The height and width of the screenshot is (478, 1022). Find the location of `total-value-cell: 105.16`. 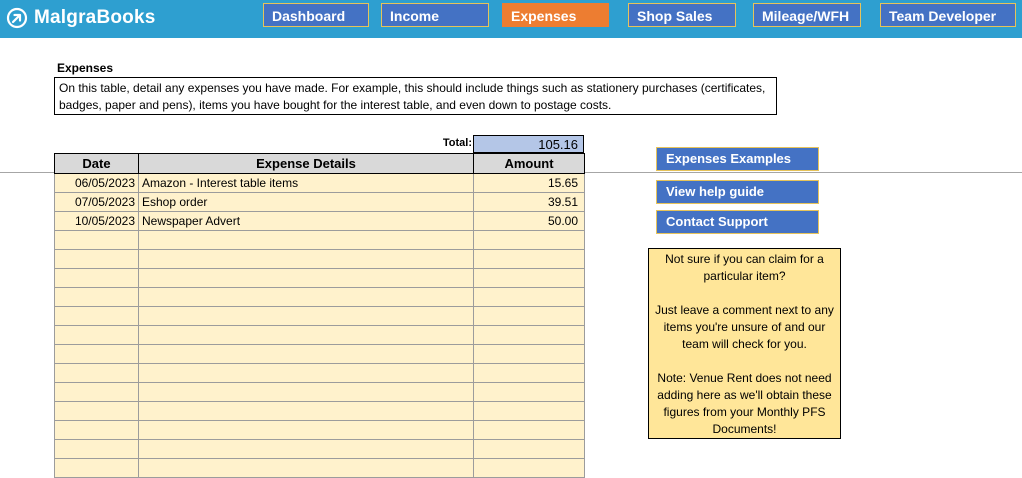

total-value-cell: 105.16 is located at coordinates (528, 144).